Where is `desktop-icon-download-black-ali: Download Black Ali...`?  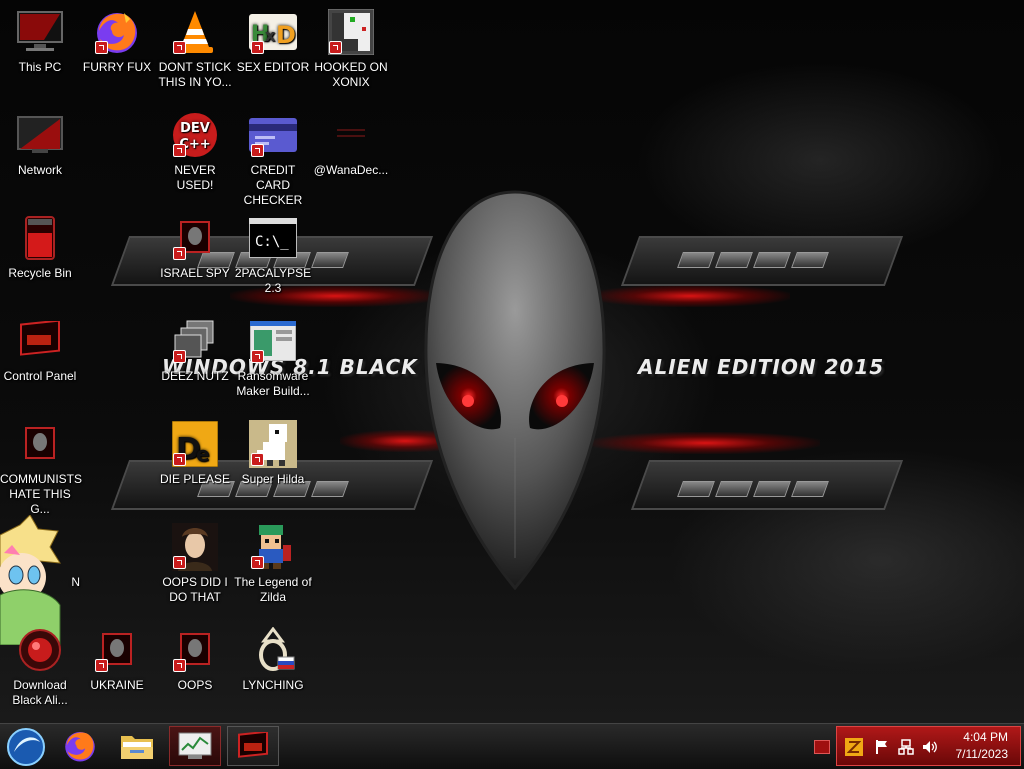 desktop-icon-download-black-ali: Download Black Ali... is located at coordinates (40, 667).